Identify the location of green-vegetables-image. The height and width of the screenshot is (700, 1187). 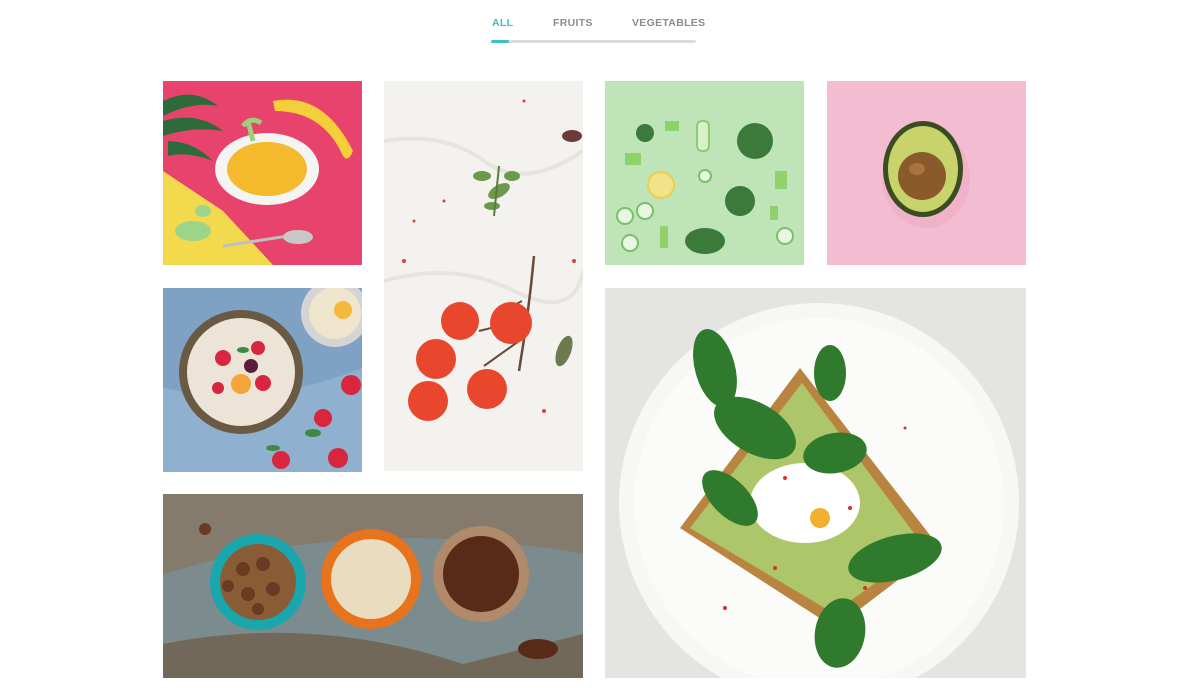
(704, 173).